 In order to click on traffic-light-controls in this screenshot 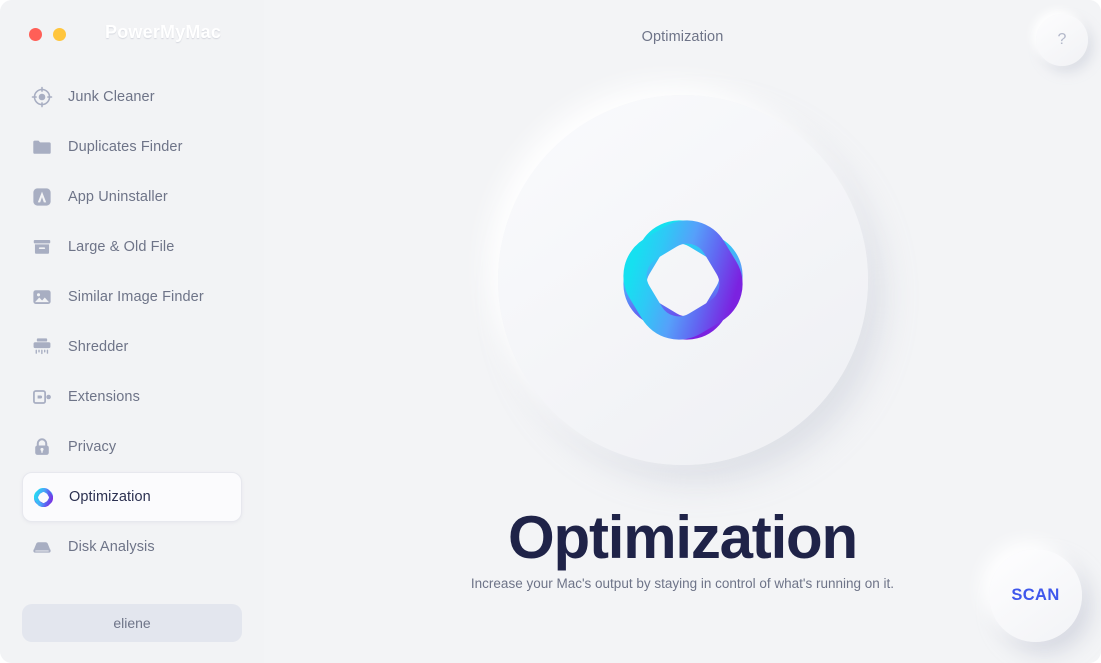, I will do `click(47, 34)`.